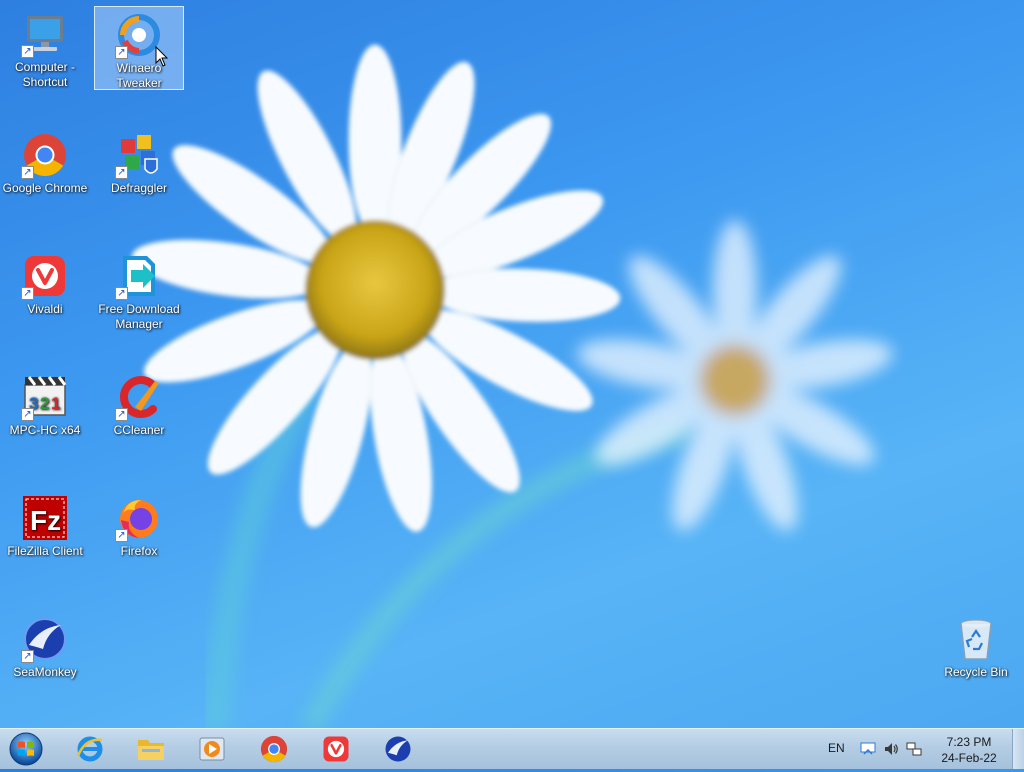  I want to click on desktop-icon-free-download-manager: ↗ Free Download Manager, so click(139, 290).